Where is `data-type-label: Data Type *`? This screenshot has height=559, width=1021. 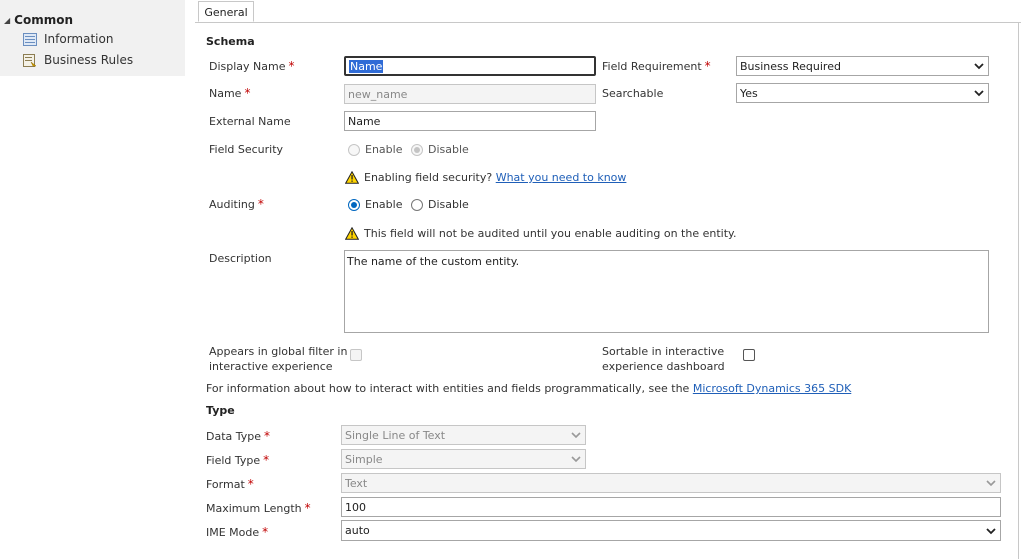
data-type-label: Data Type * is located at coordinates (238, 436).